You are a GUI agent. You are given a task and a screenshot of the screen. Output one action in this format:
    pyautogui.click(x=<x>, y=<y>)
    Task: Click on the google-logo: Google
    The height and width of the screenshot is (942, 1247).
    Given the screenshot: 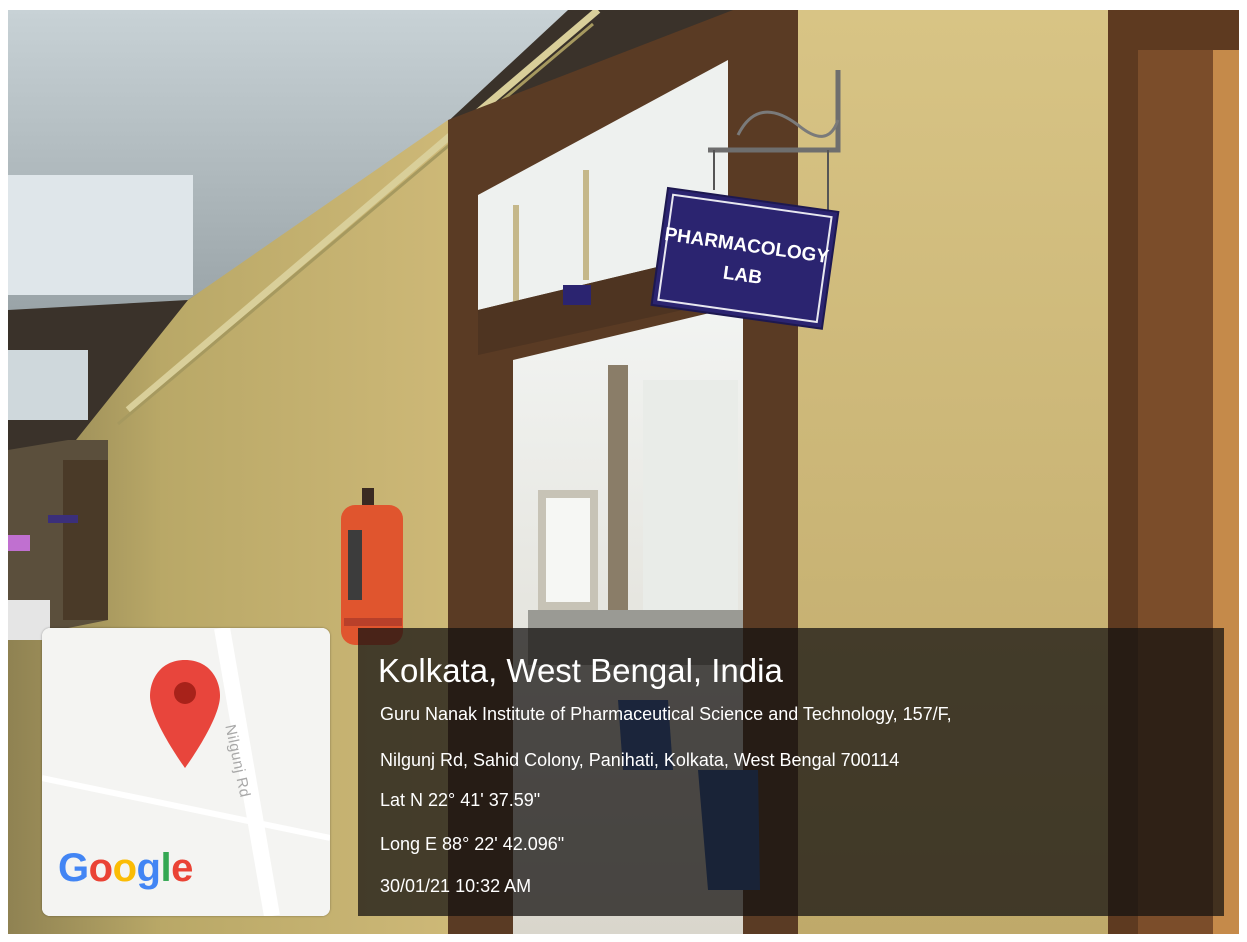 What is the action you would take?
    pyautogui.click(x=125, y=868)
    